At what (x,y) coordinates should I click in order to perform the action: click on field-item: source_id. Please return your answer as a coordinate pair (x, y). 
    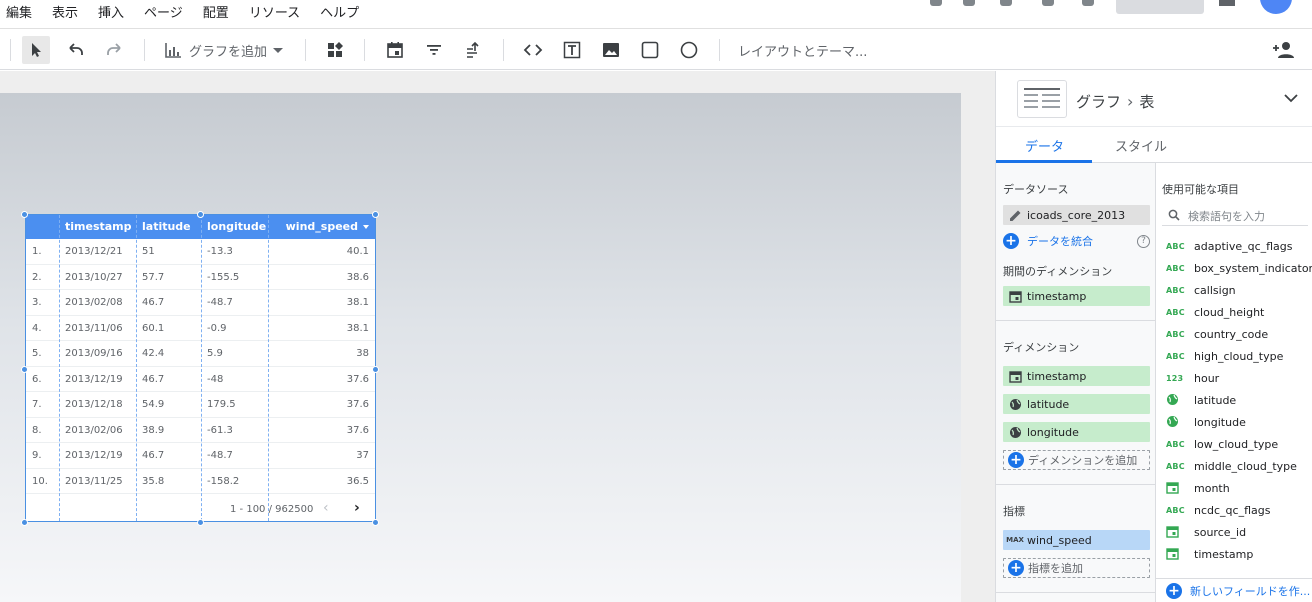
    Looking at the image, I should click on (1206, 532).